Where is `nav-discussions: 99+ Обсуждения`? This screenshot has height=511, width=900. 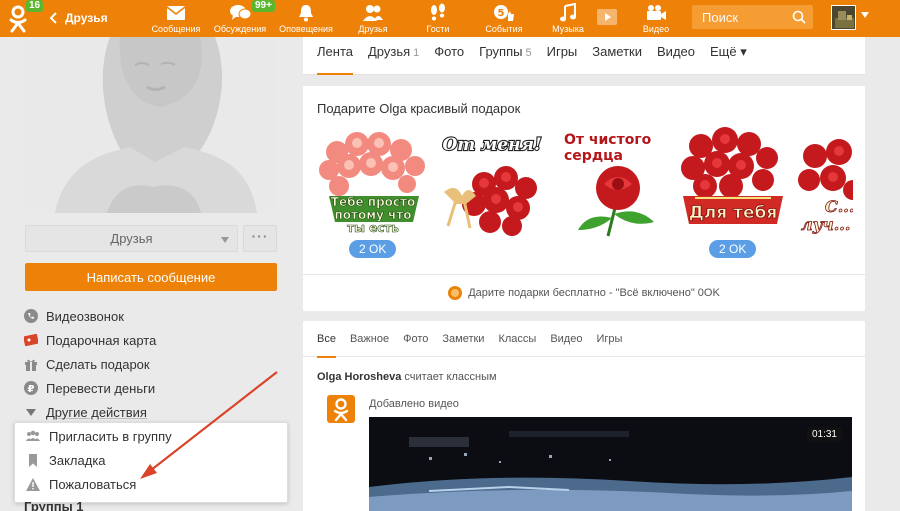
nav-discussions: 99+ Обсуждения is located at coordinates (241, 18).